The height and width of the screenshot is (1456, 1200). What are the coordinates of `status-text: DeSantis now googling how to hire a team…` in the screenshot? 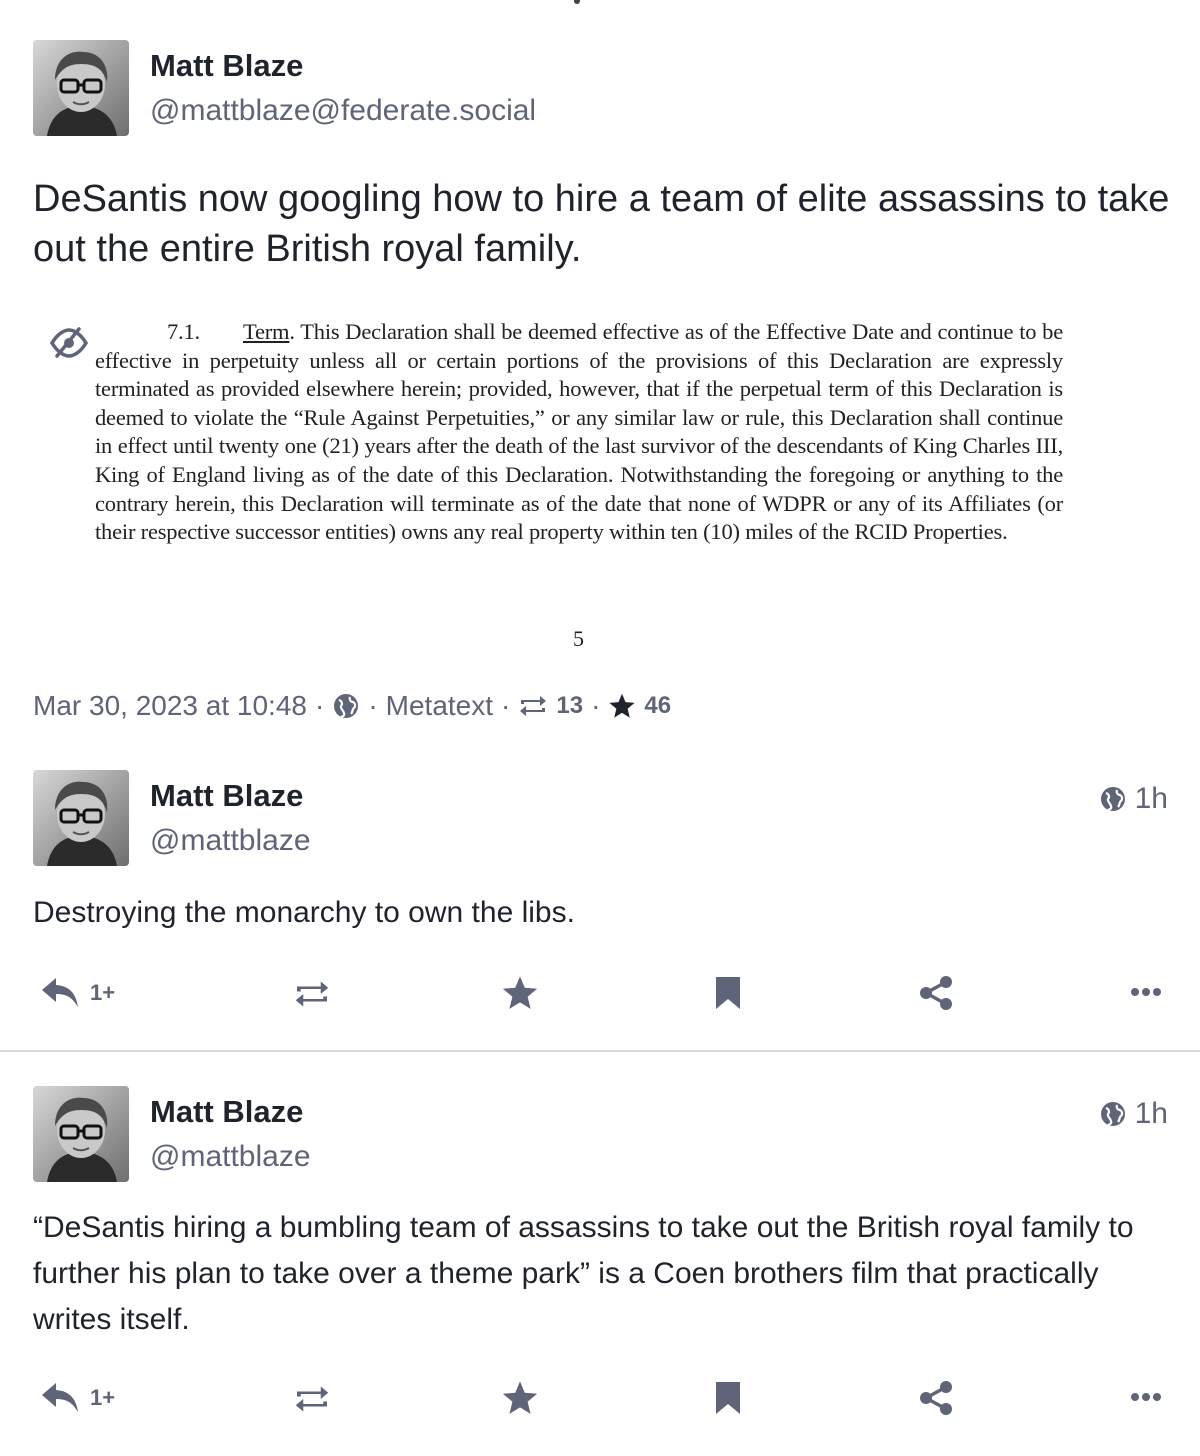 It's located at (601, 224).